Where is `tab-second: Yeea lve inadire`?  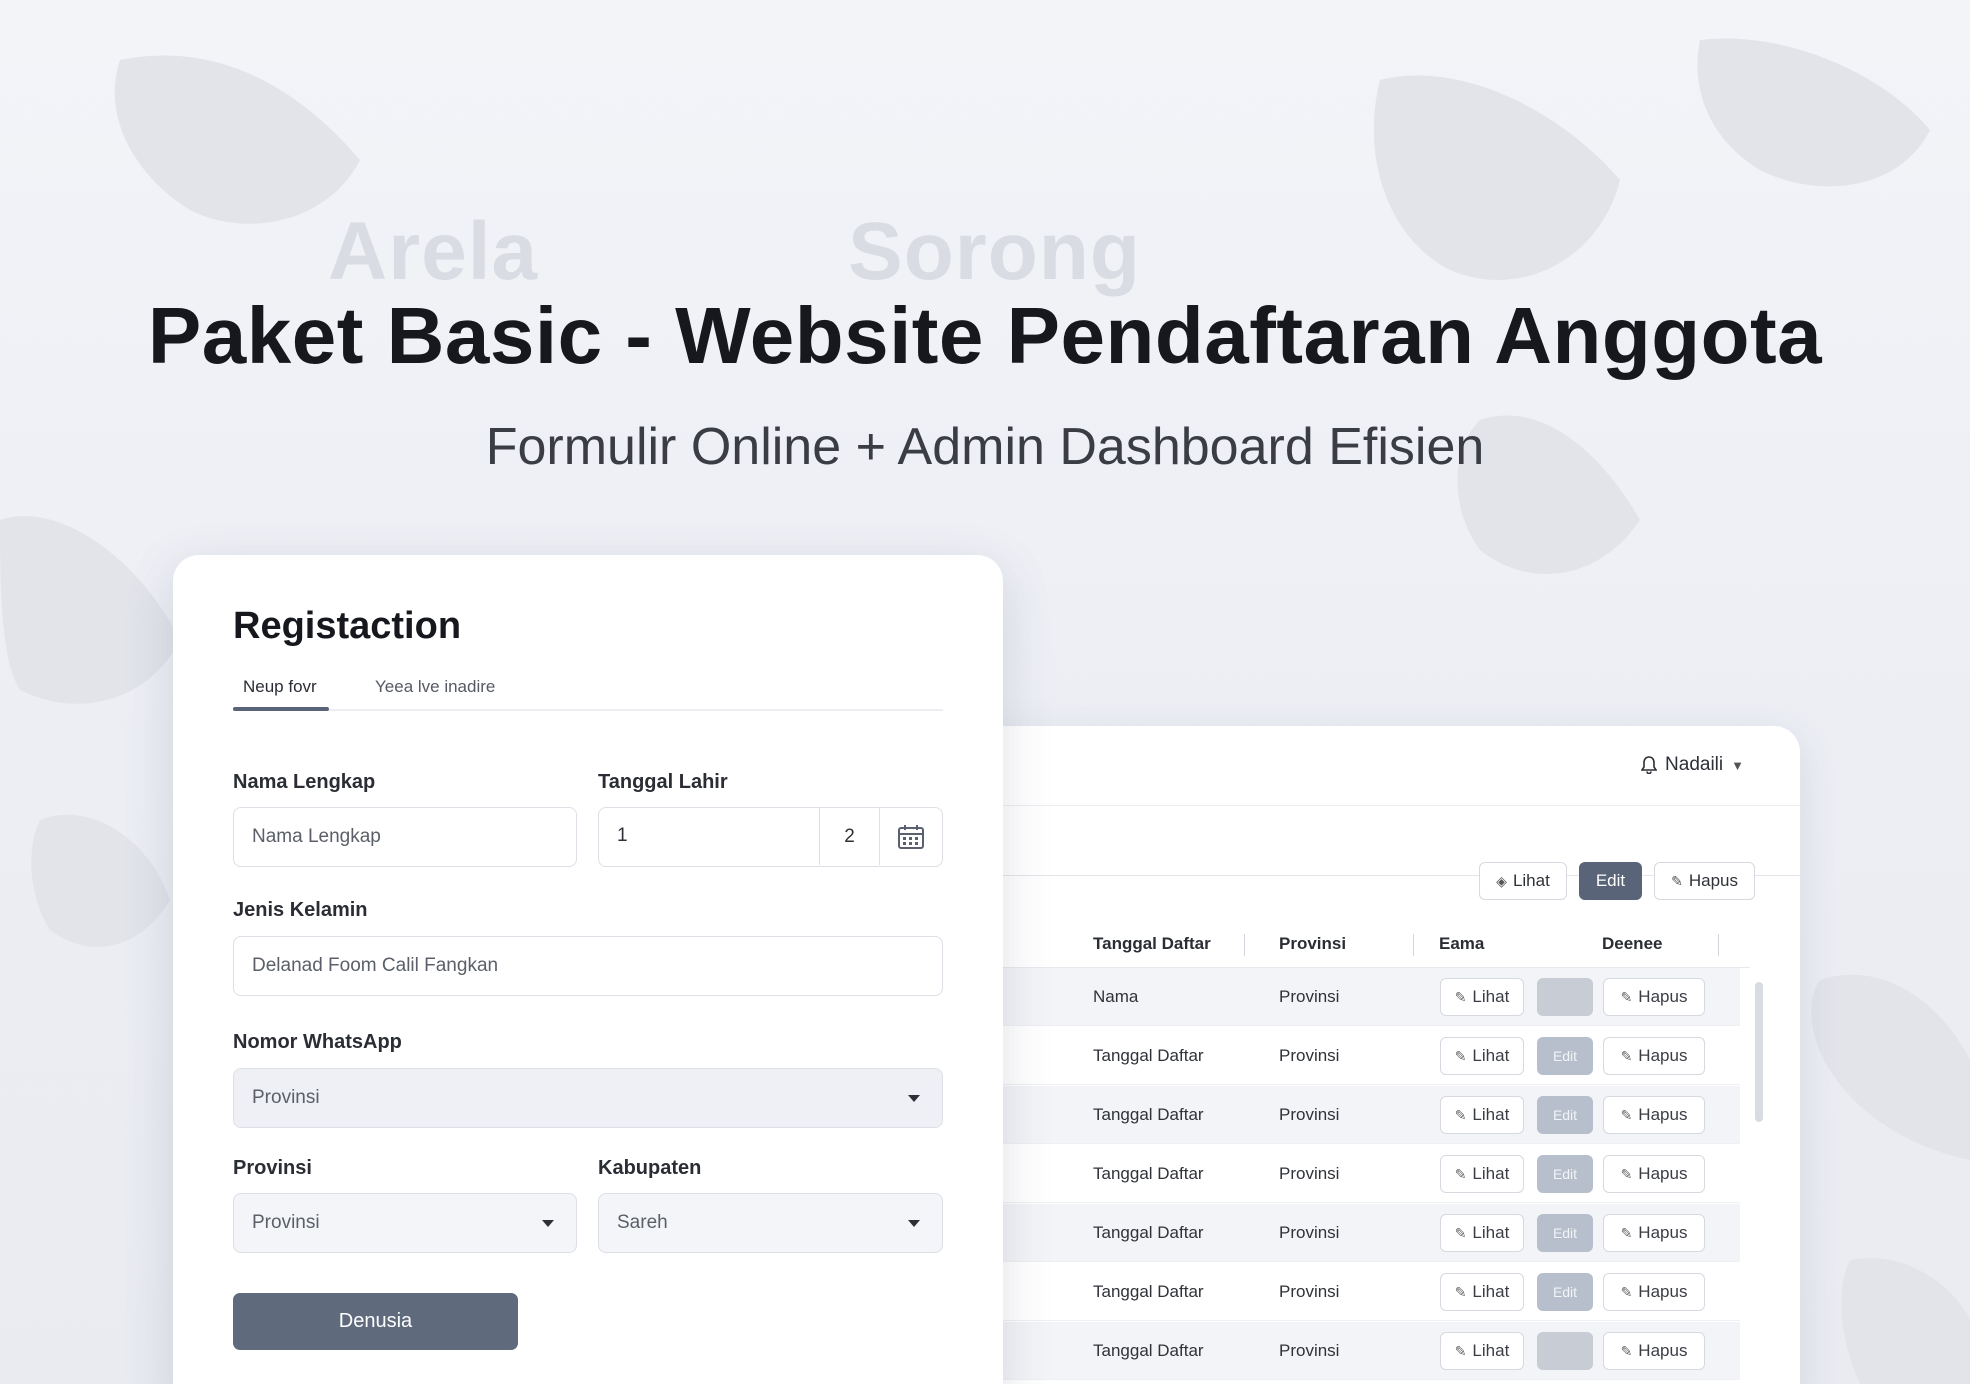
tab-second: Yeea lve inadire is located at coordinates (435, 687).